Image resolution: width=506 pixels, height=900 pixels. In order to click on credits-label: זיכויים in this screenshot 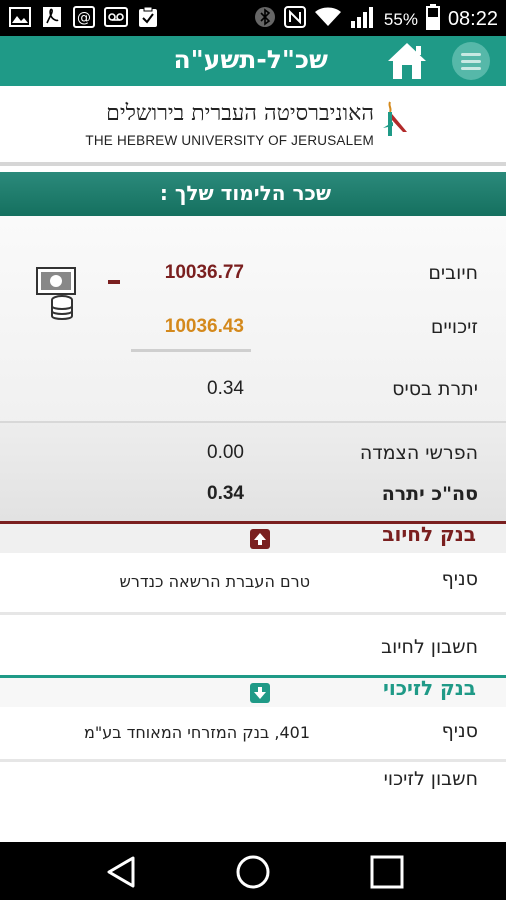, I will do `click(454, 327)`.